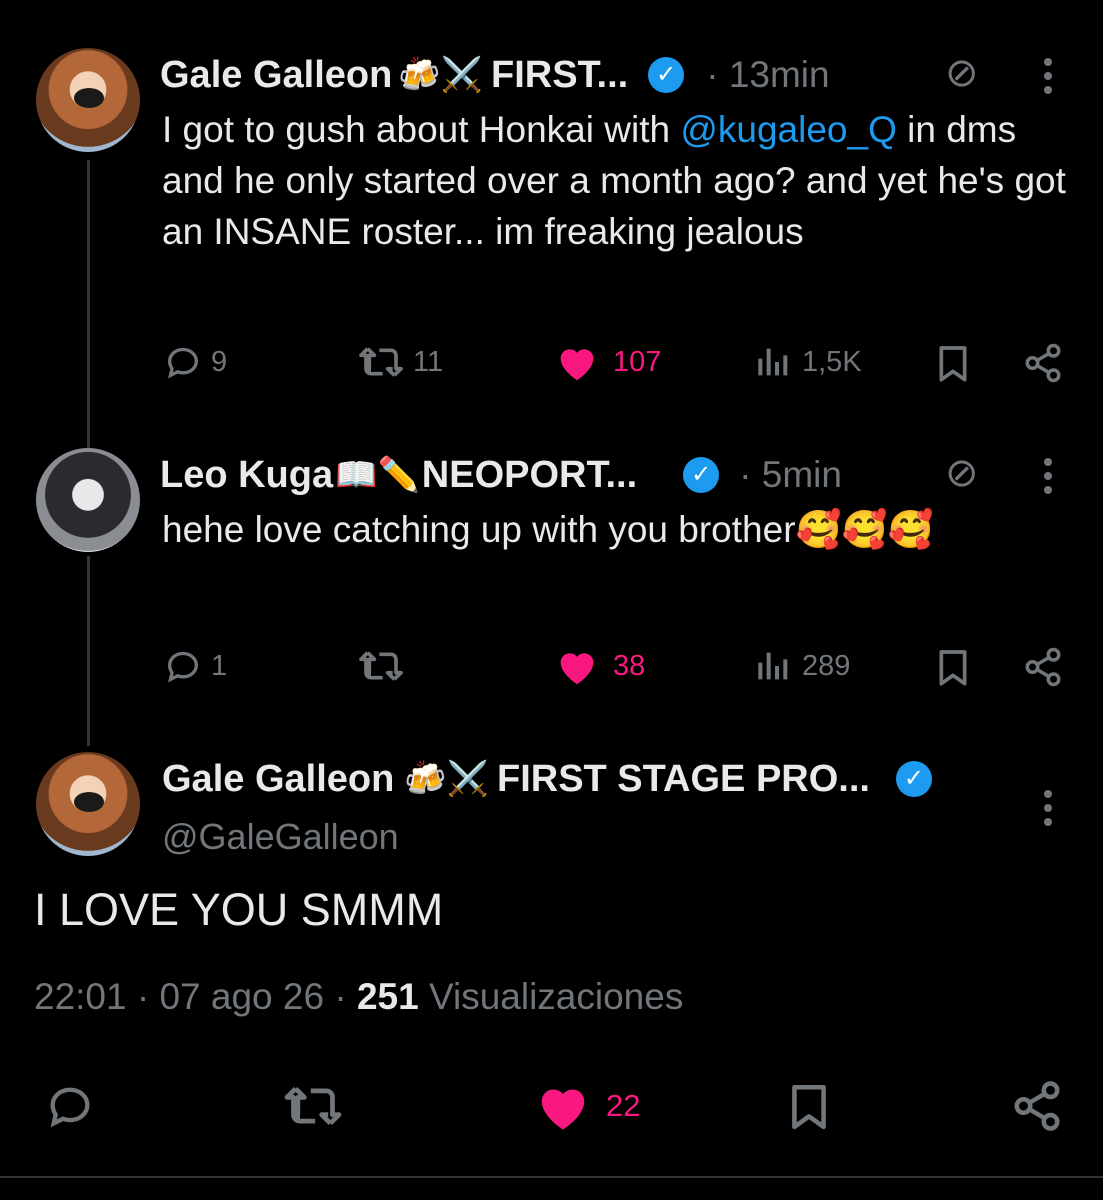  What do you see at coordinates (826, 665) in the screenshot?
I see `views-count: 289` at bounding box center [826, 665].